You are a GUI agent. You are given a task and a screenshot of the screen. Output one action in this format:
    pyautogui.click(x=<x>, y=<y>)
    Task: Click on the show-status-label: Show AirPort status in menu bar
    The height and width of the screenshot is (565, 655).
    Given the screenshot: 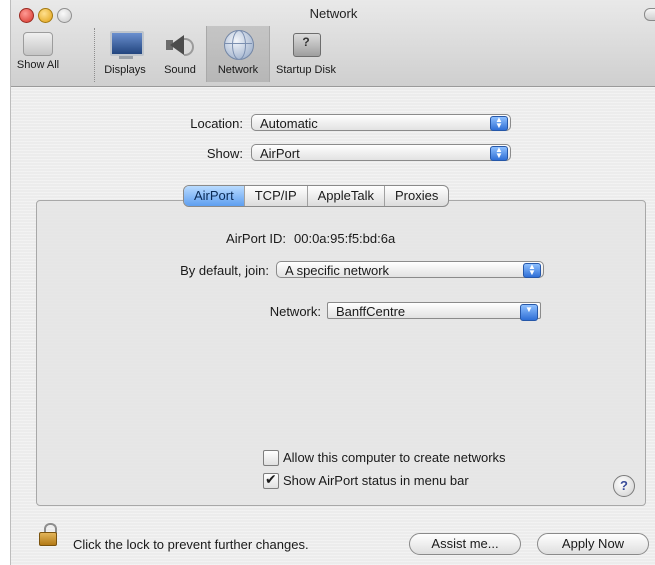 What is the action you would take?
    pyautogui.click(x=376, y=480)
    